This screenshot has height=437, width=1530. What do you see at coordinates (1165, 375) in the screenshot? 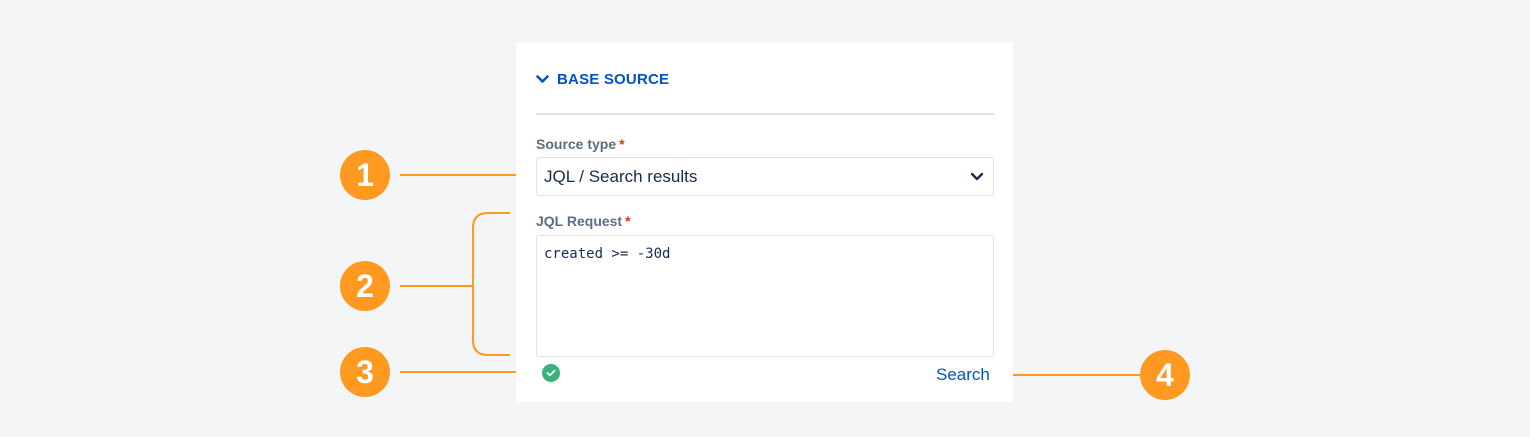
I see `callout-4: 4` at bounding box center [1165, 375].